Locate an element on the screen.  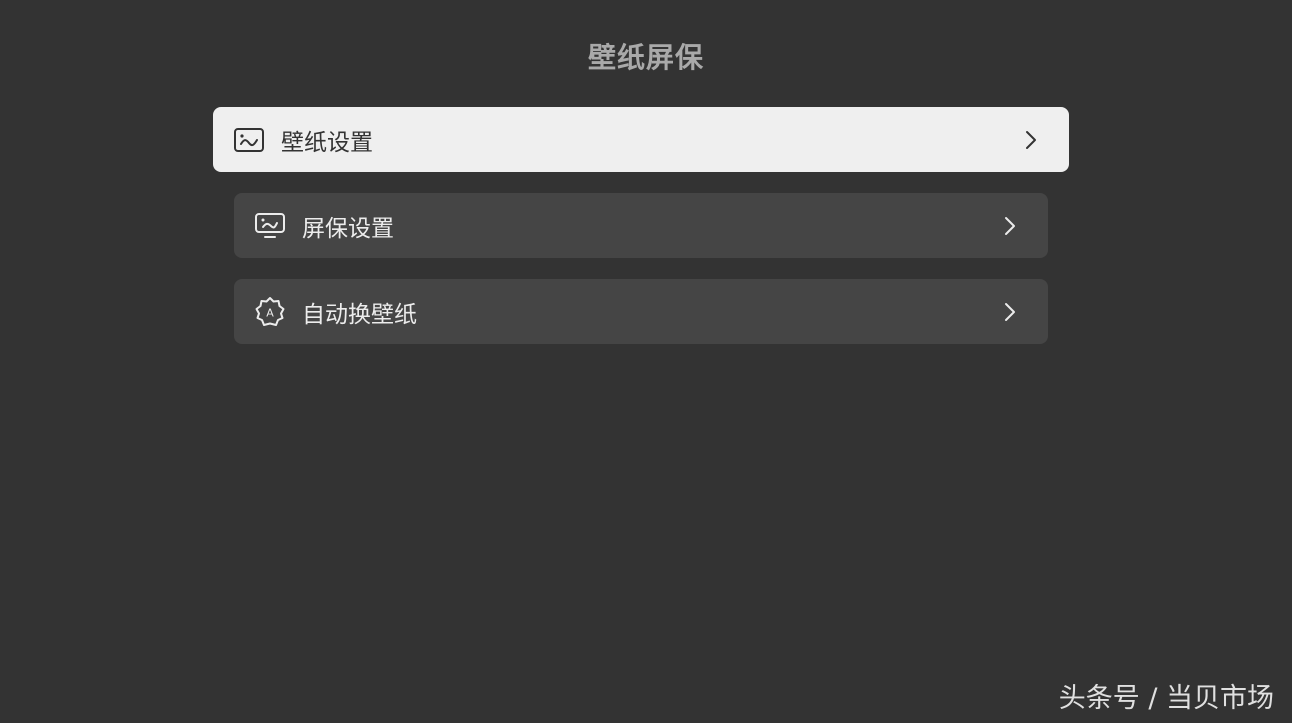
menu-item-wallpaper-settings: 壁纸设置 is located at coordinates (641, 139).